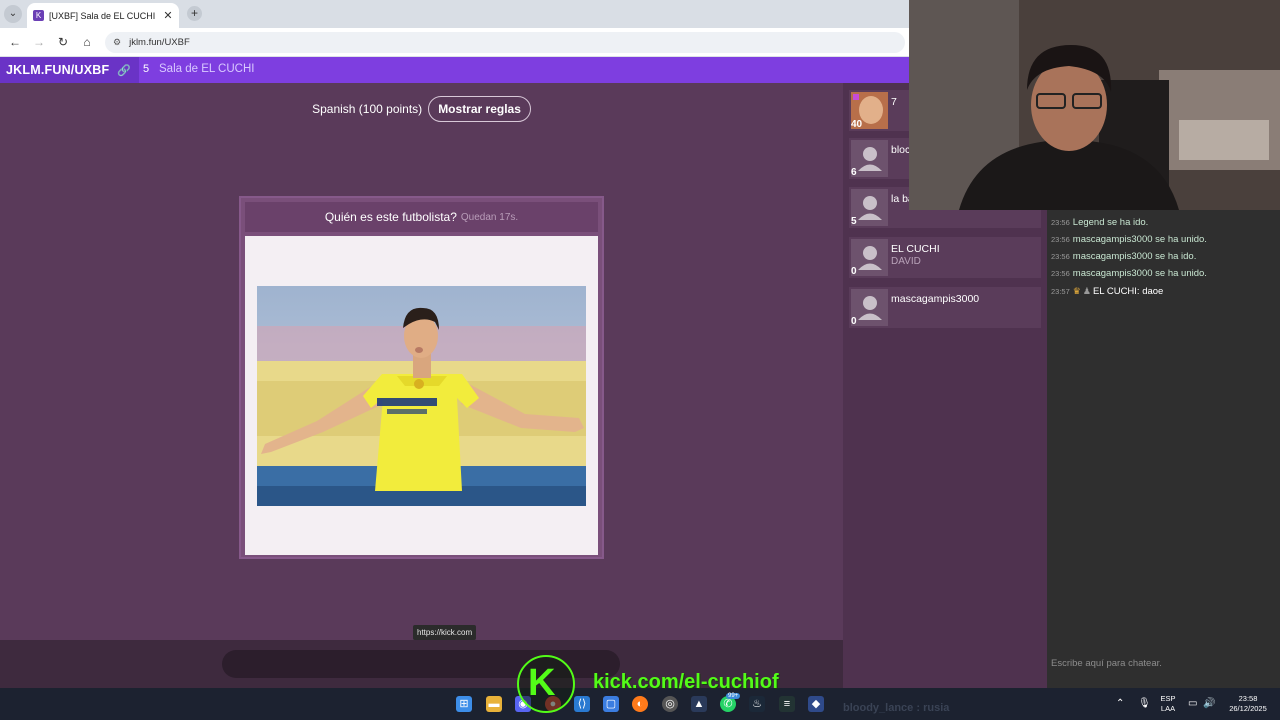 The image size is (1280, 720). Describe the element at coordinates (117, 42) in the screenshot. I see `site-info-icon: ⚙` at that location.